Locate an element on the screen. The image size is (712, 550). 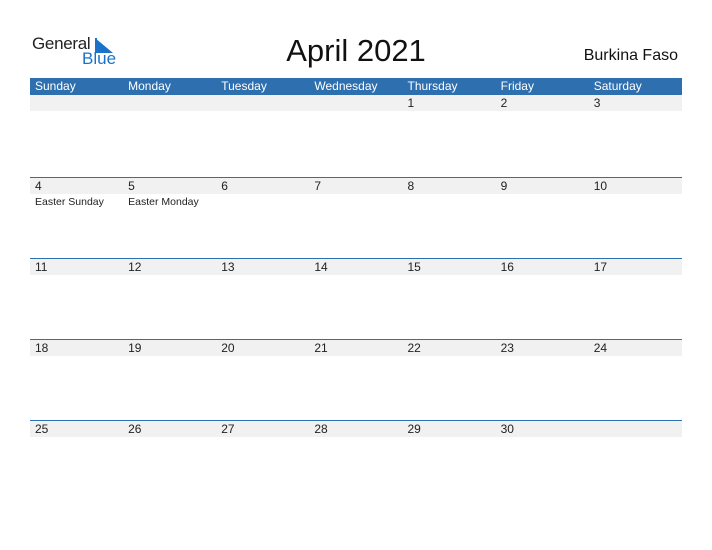
day-number: 27 is located at coordinates (228, 429).